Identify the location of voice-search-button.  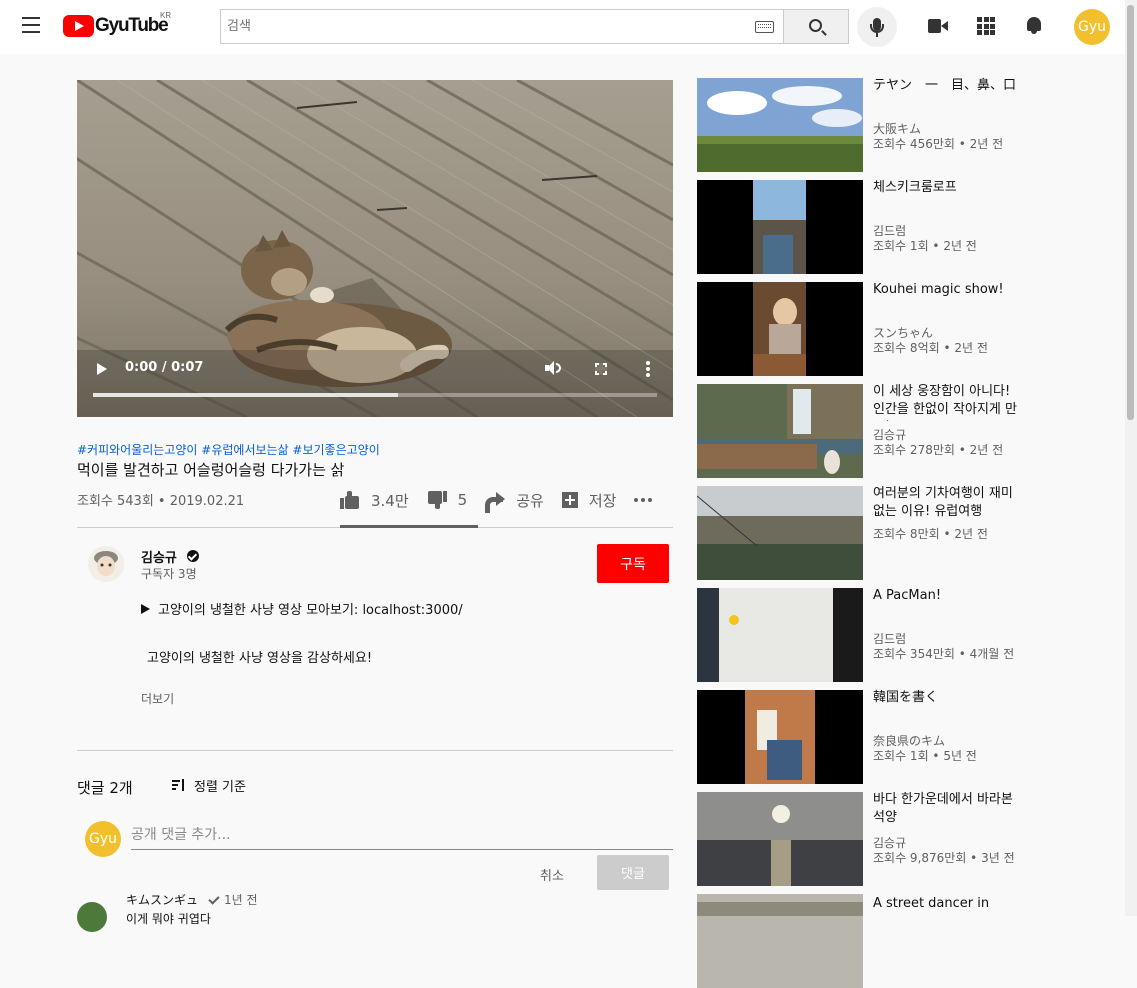
(877, 27).